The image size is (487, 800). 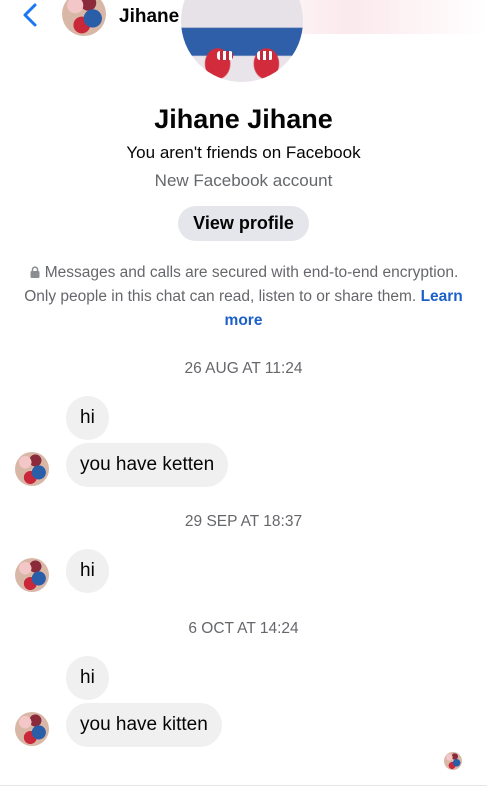 I want to click on view-profile-button: View profile, so click(x=243, y=223).